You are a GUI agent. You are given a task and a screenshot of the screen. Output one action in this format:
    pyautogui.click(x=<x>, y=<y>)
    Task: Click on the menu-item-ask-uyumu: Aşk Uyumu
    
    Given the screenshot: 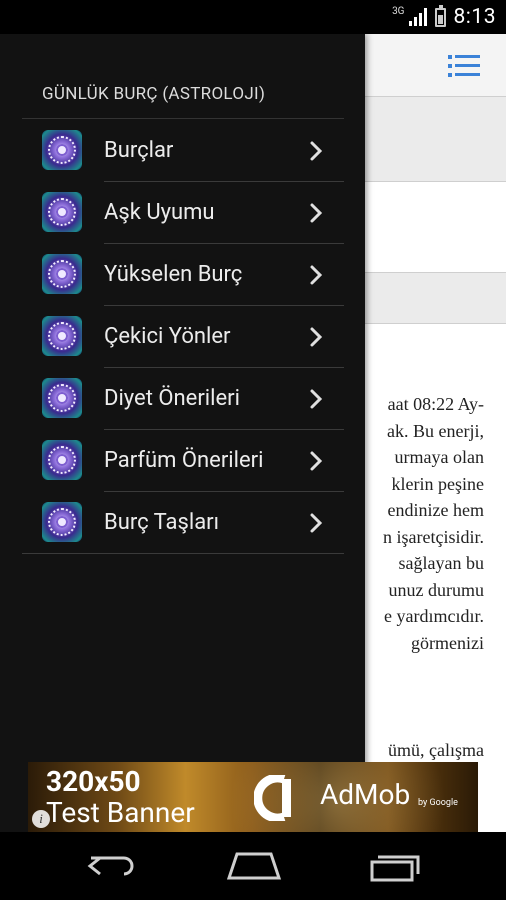 What is the action you would take?
    pyautogui.click(x=182, y=213)
    